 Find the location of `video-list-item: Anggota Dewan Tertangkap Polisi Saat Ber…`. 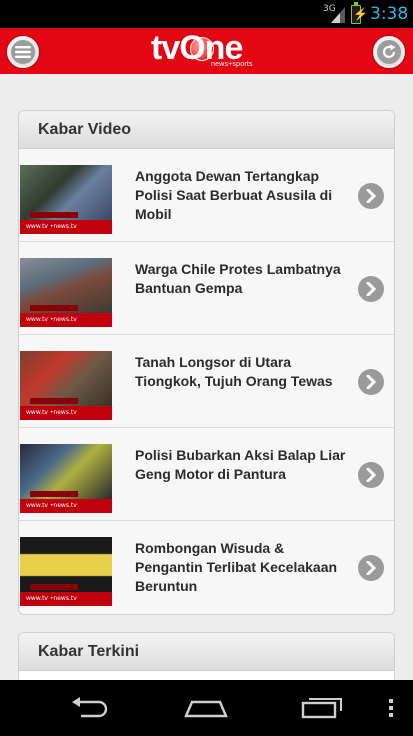

video-list-item: Anggota Dewan Tertangkap Polisi Saat Ber… is located at coordinates (206, 195).